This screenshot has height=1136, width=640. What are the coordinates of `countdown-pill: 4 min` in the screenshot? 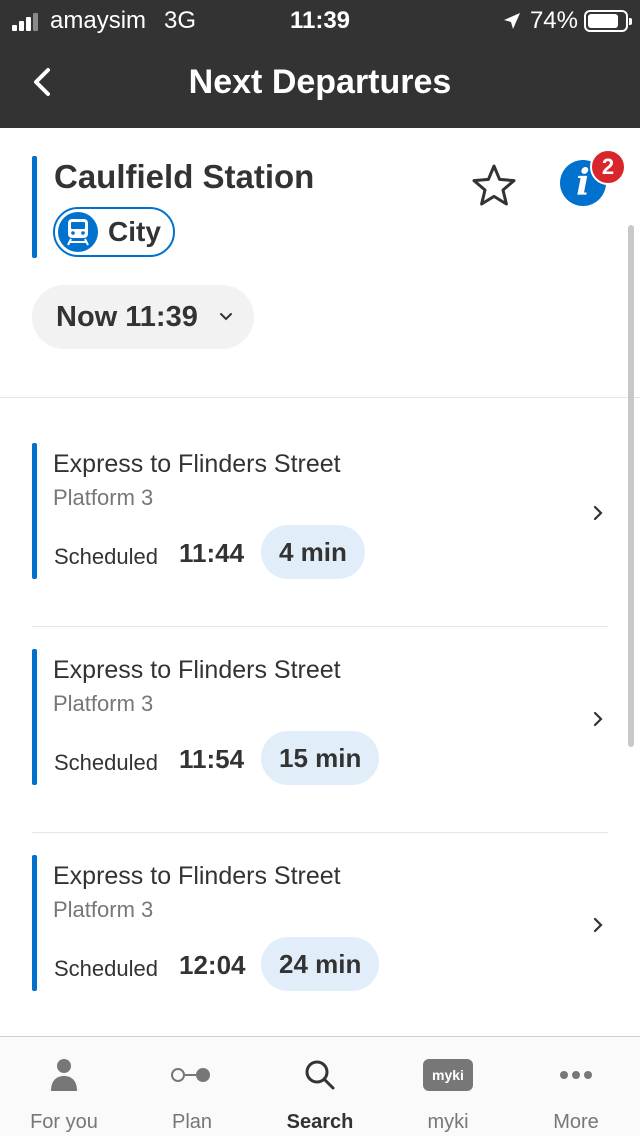 It's located at (313, 552).